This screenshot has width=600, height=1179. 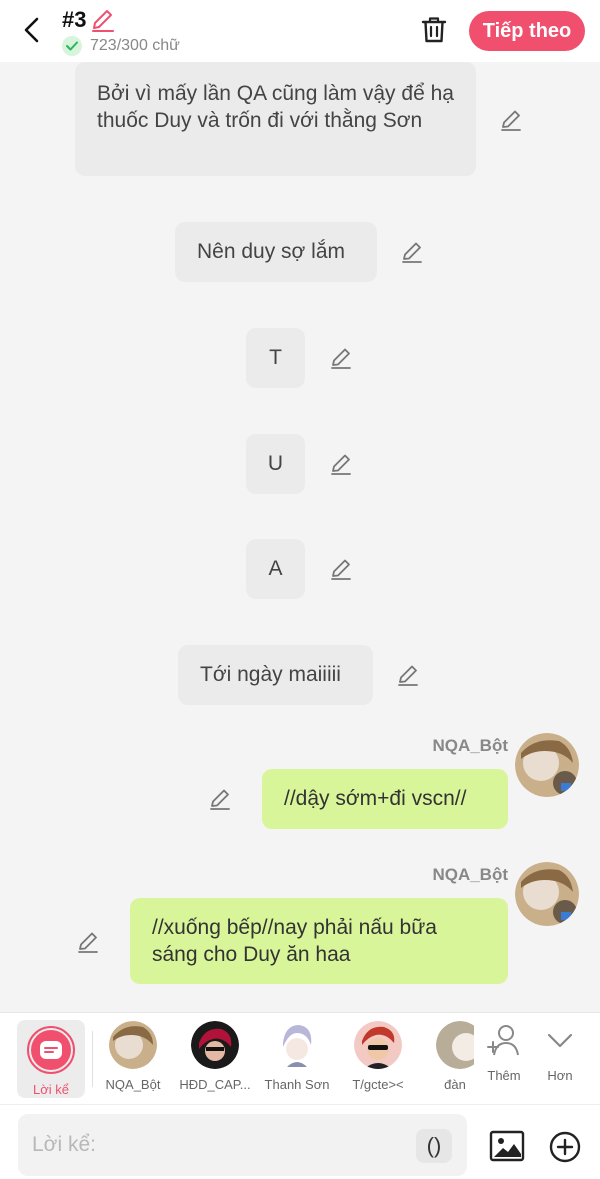 I want to click on message-text: T, so click(x=275, y=357).